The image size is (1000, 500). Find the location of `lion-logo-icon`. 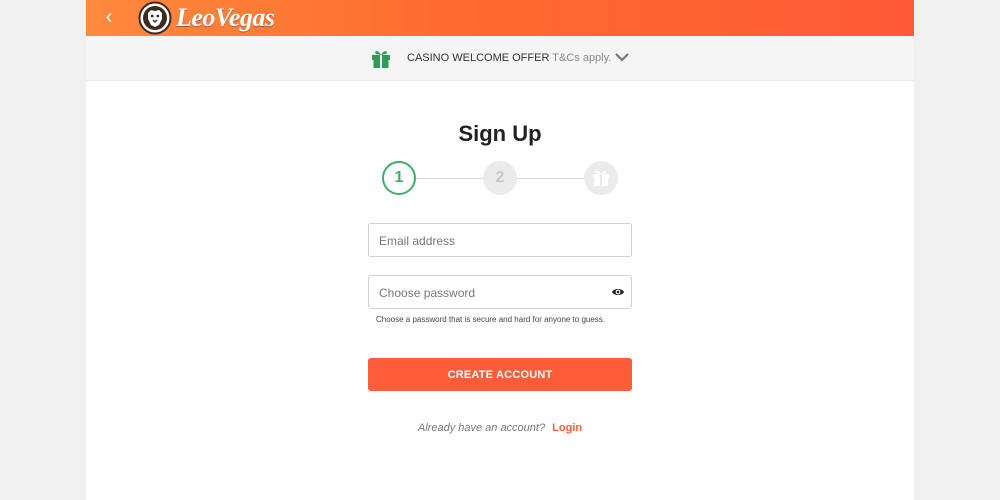

lion-logo-icon is located at coordinates (155, 18).